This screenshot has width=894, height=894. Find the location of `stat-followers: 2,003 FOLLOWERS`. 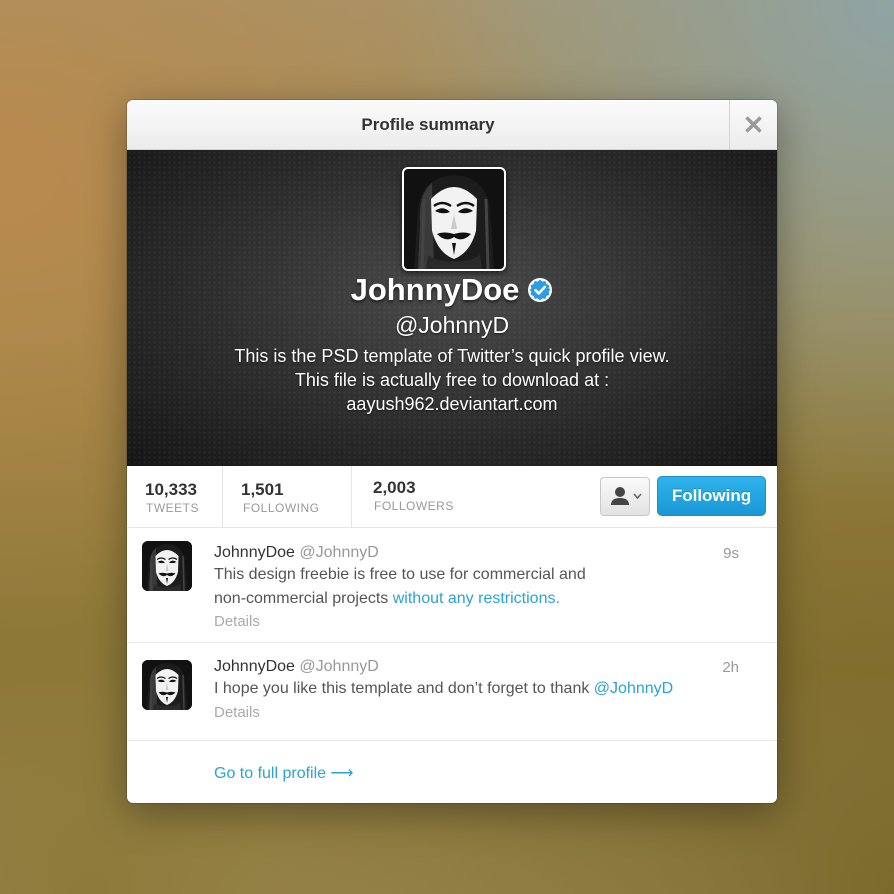

stat-followers: 2,003 FOLLOWERS is located at coordinates (417, 496).